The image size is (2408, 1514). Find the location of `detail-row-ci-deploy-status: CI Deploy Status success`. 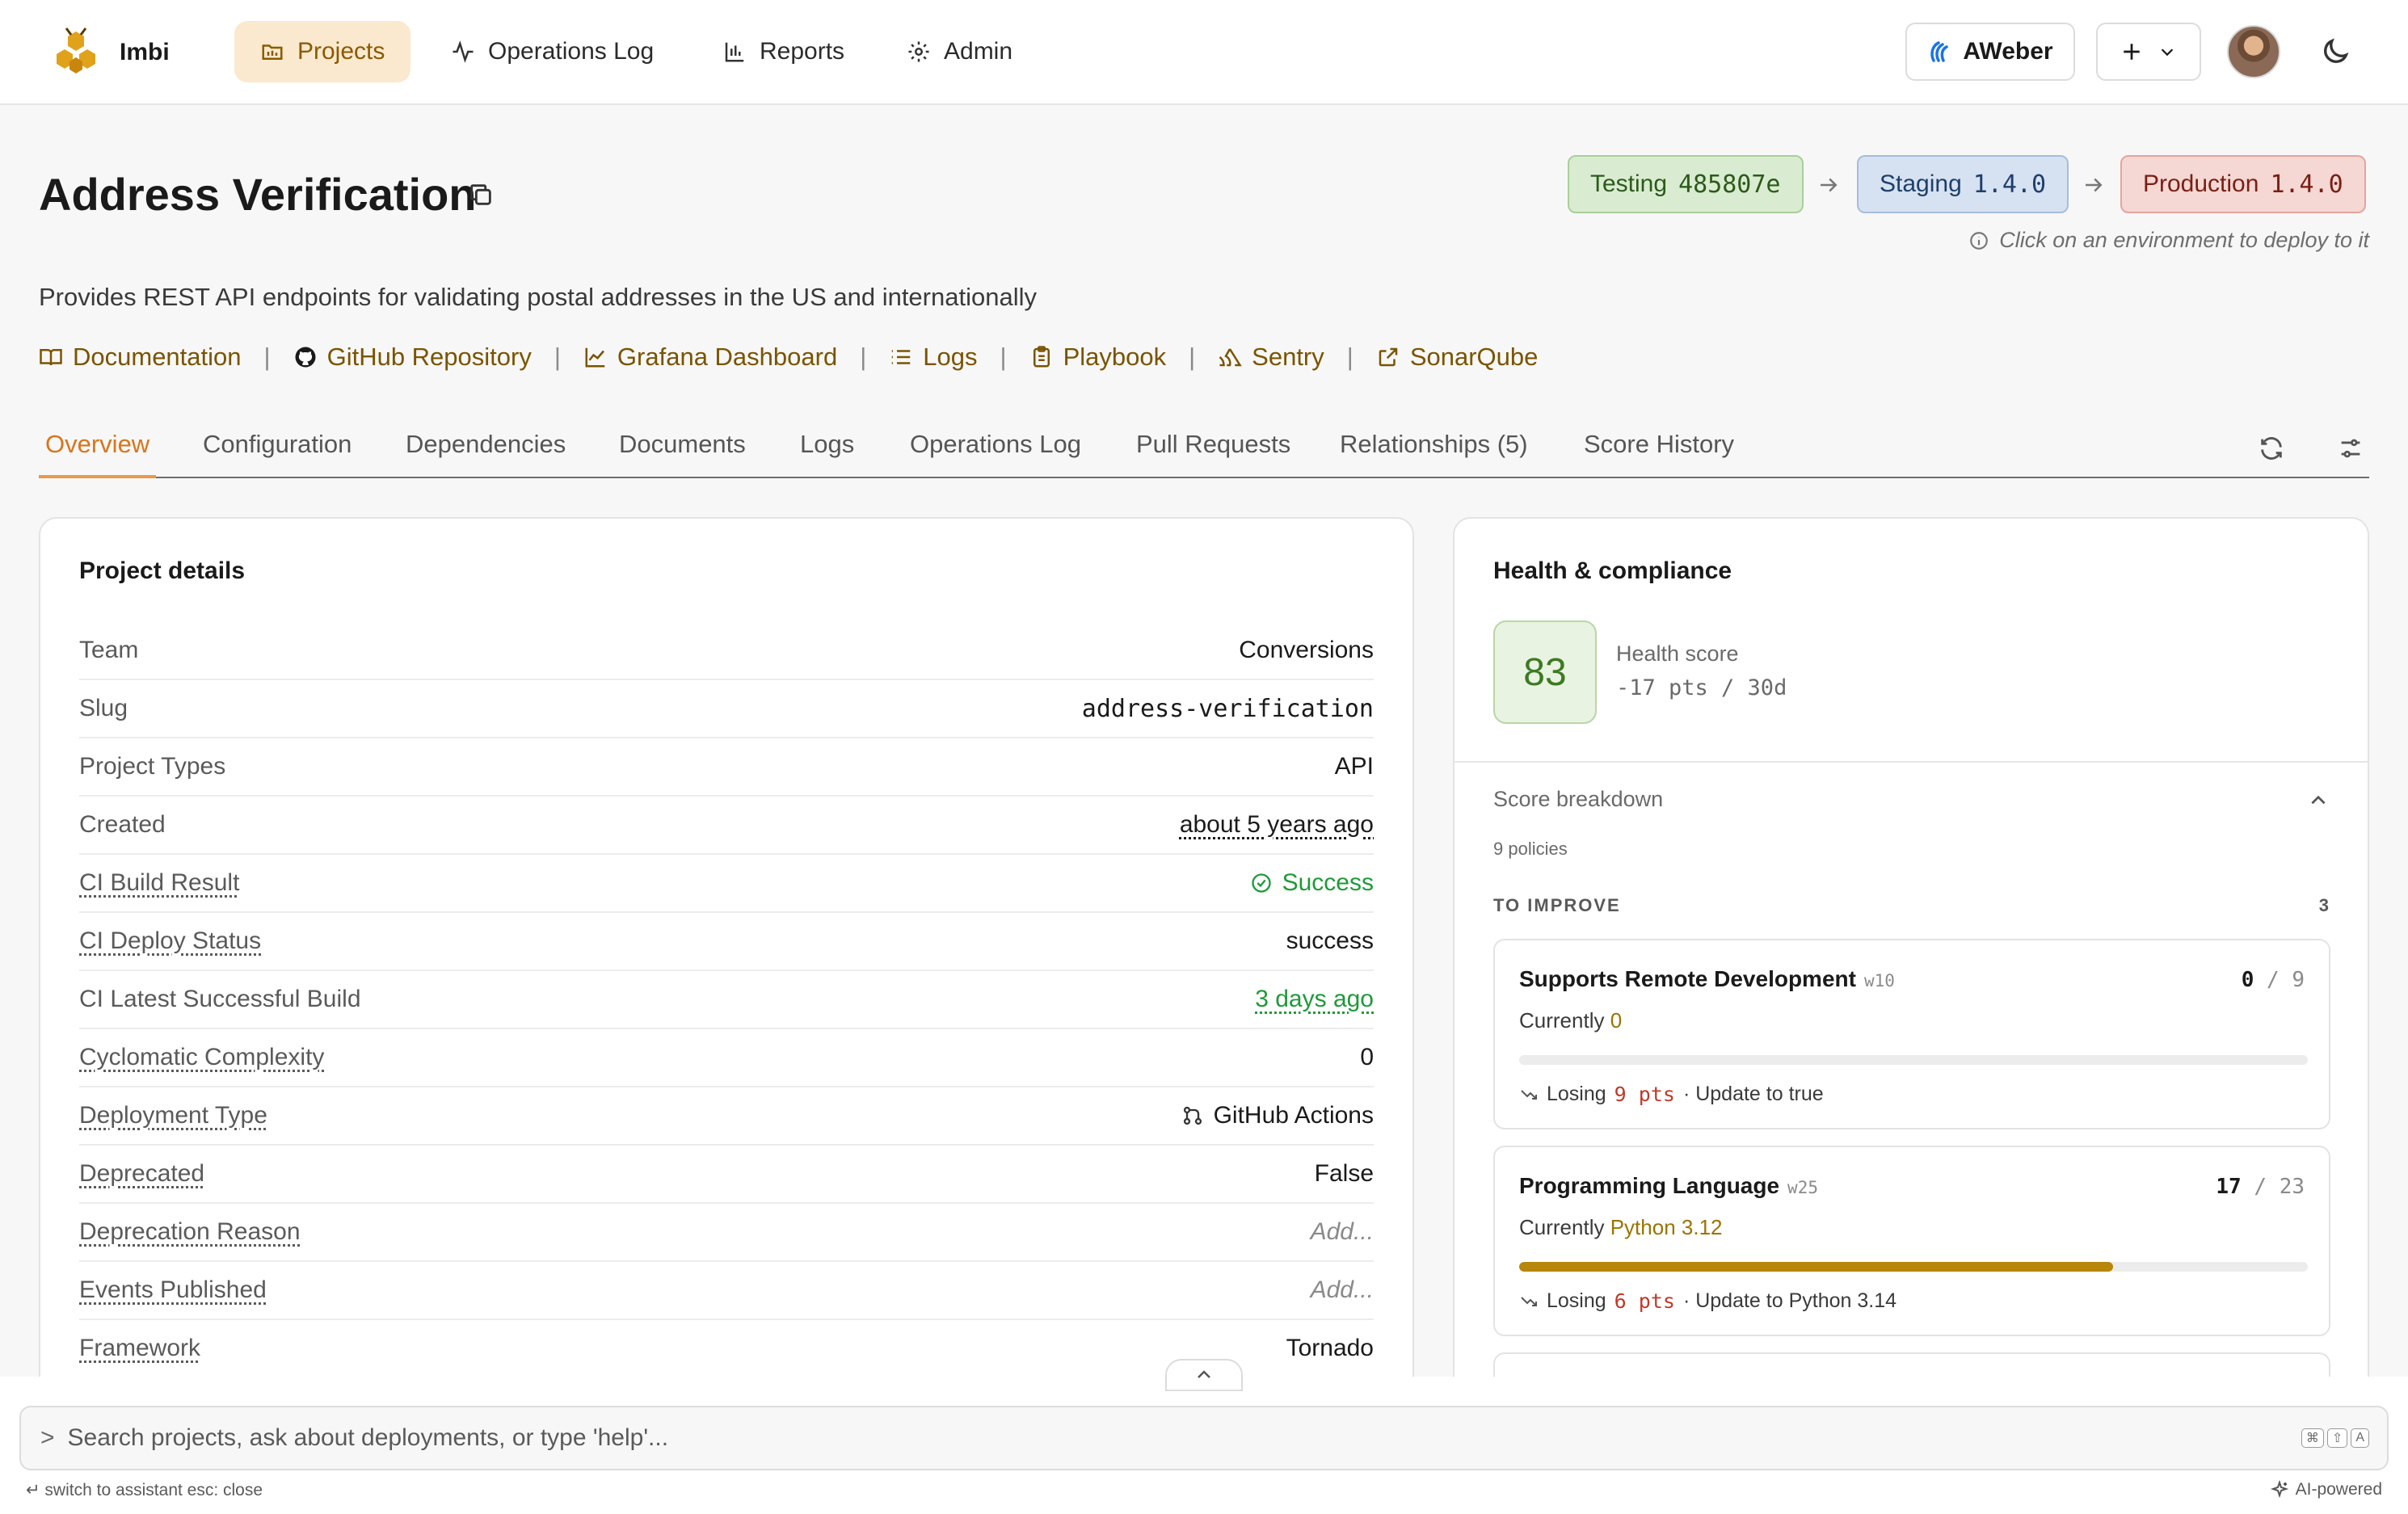

detail-row-ci-deploy-status: CI Deploy Status success is located at coordinates (726, 942).